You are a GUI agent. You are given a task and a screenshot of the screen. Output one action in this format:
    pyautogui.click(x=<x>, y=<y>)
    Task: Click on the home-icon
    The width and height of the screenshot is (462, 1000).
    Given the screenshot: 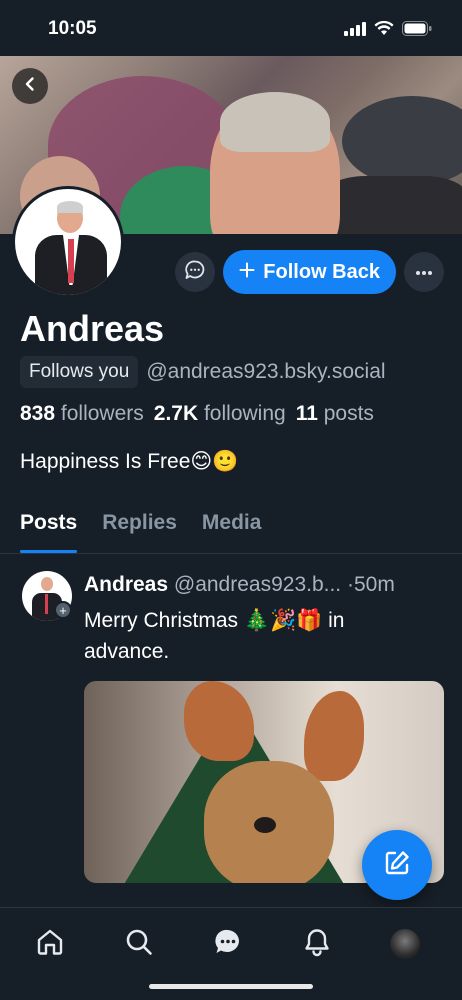 What is the action you would take?
    pyautogui.click(x=50, y=944)
    